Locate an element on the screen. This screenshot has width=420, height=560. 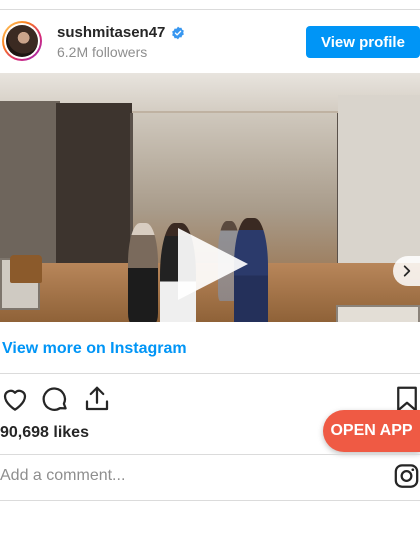
instagram-icon is located at coordinates (406, 476).